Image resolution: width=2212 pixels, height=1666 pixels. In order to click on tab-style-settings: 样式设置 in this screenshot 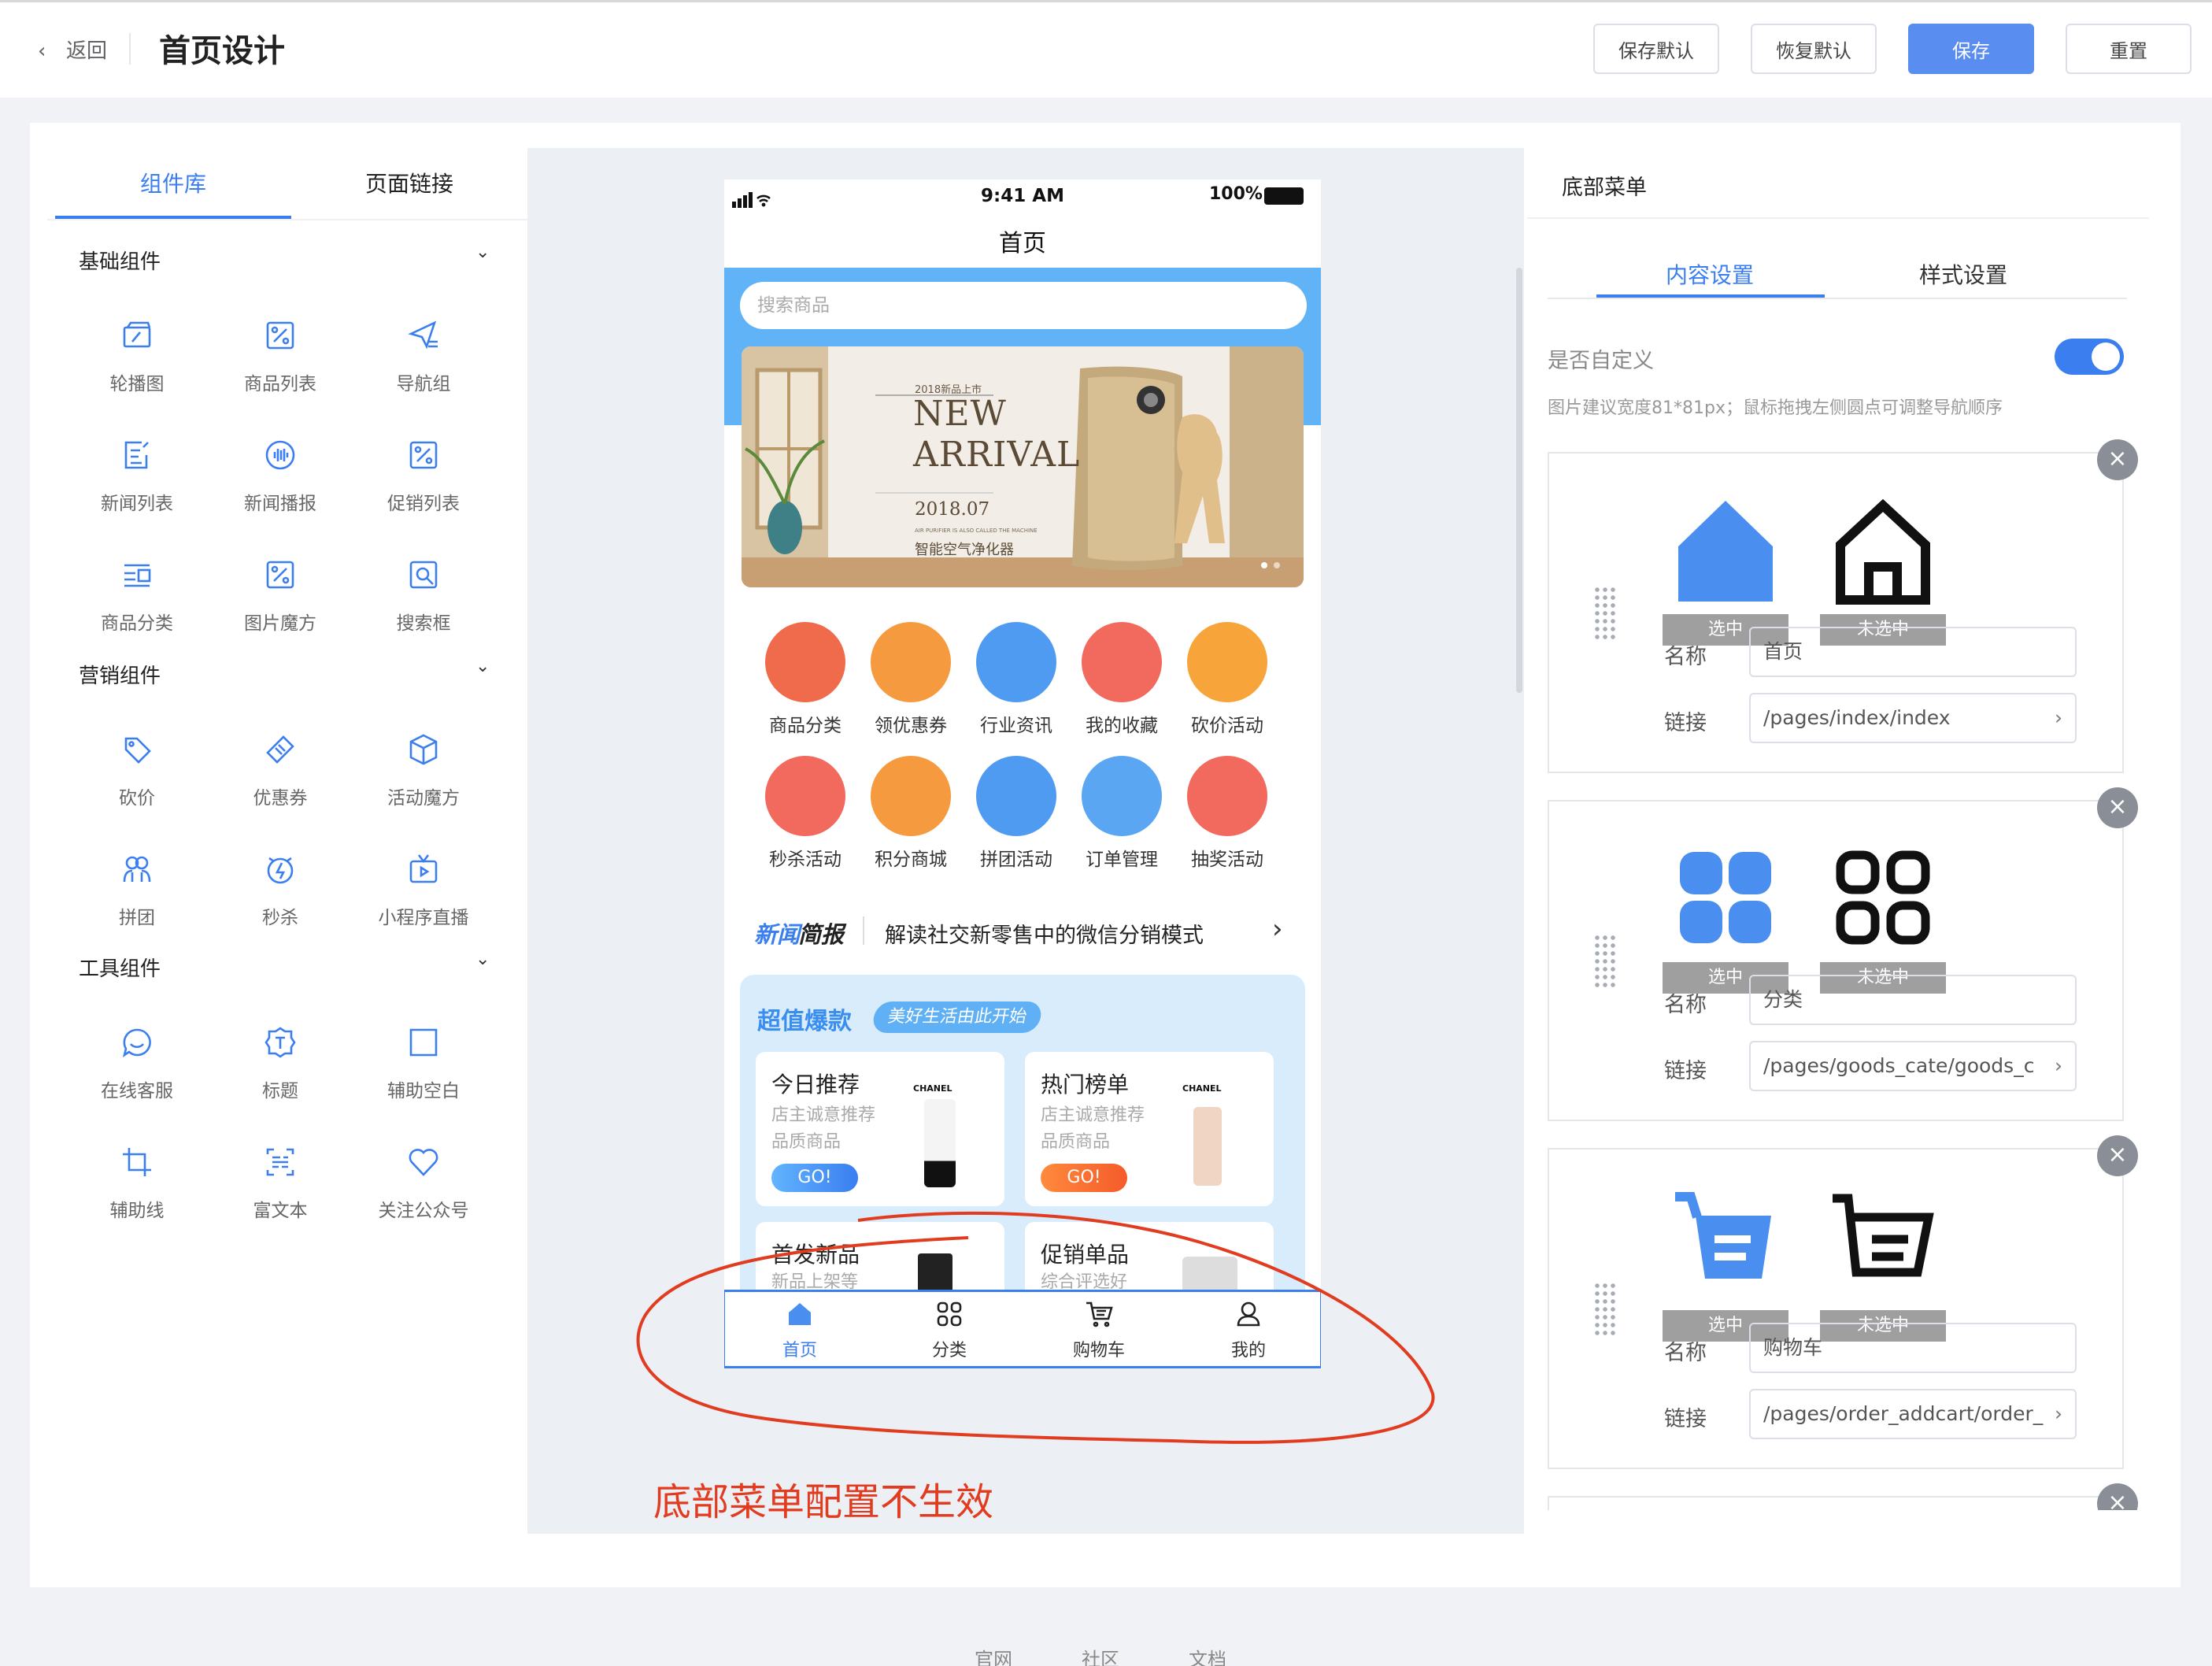, I will do `click(1963, 274)`.